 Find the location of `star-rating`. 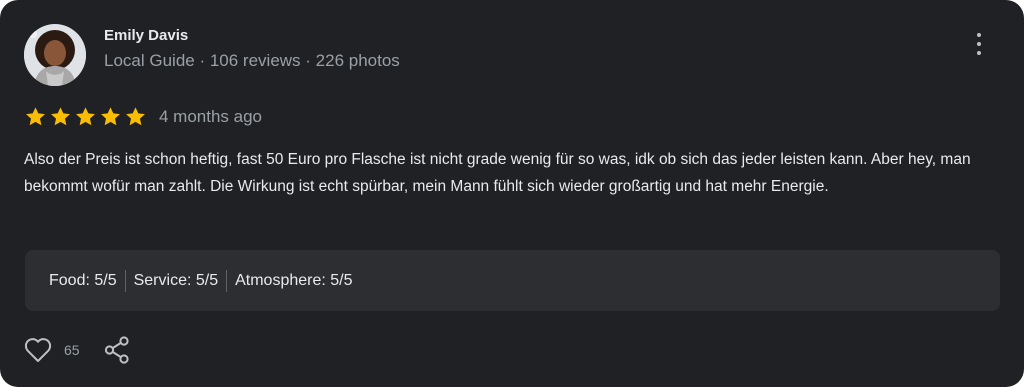

star-rating is located at coordinates (85, 117).